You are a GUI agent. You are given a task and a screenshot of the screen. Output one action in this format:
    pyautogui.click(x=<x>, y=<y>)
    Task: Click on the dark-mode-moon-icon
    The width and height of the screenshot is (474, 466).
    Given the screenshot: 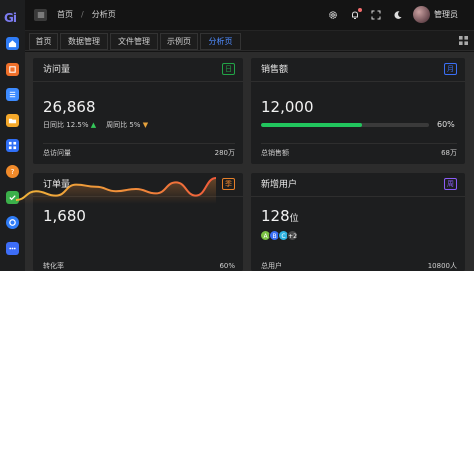 What is the action you would take?
    pyautogui.click(x=398, y=15)
    